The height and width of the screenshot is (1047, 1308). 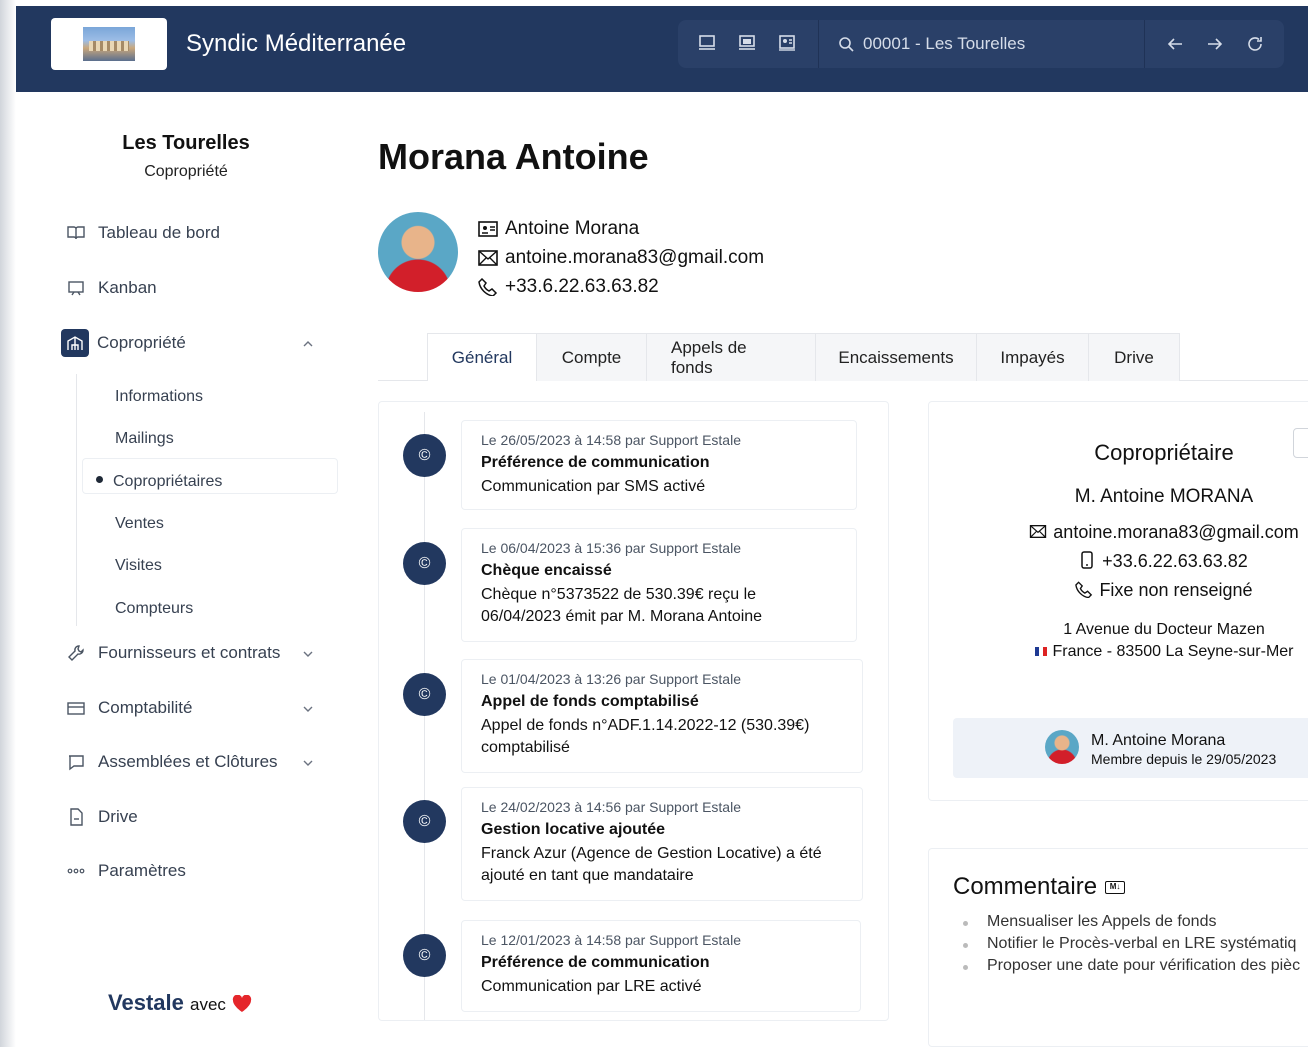 I want to click on sidebar-item-drive: Drive, so click(x=102, y=817).